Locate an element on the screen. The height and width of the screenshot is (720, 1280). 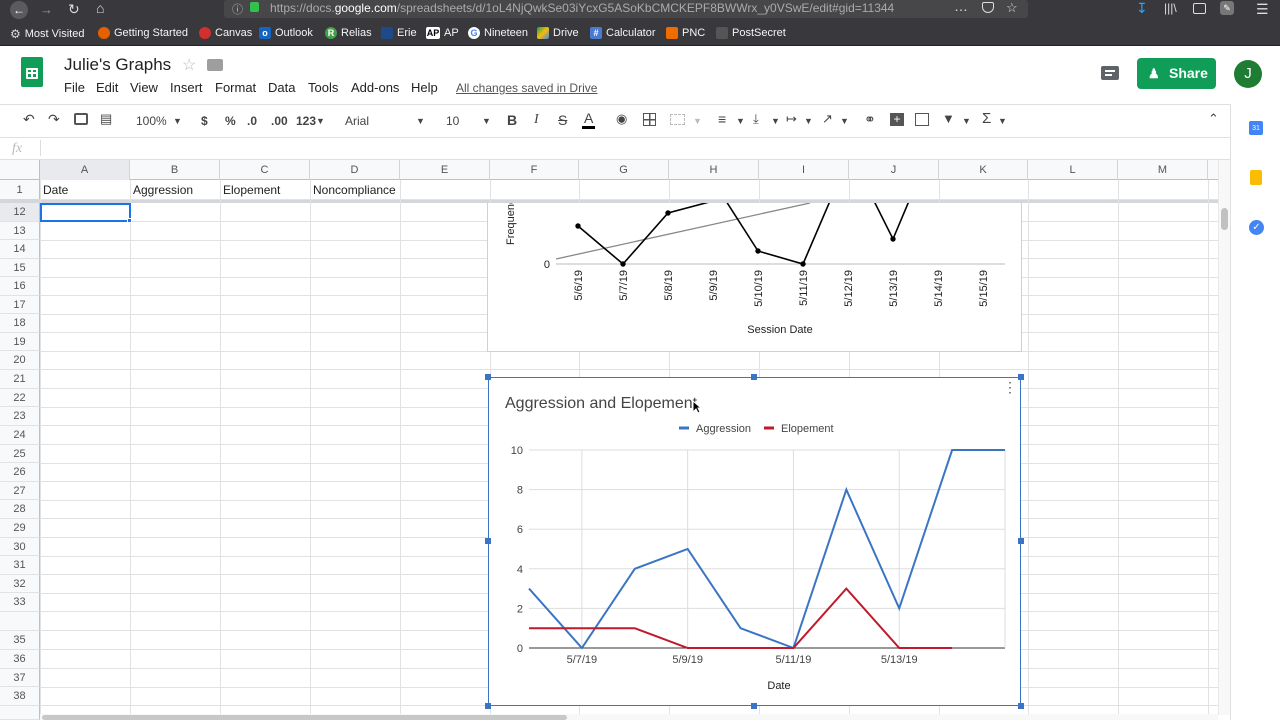
extension-icon: ✎ is located at coordinates (1227, 8).